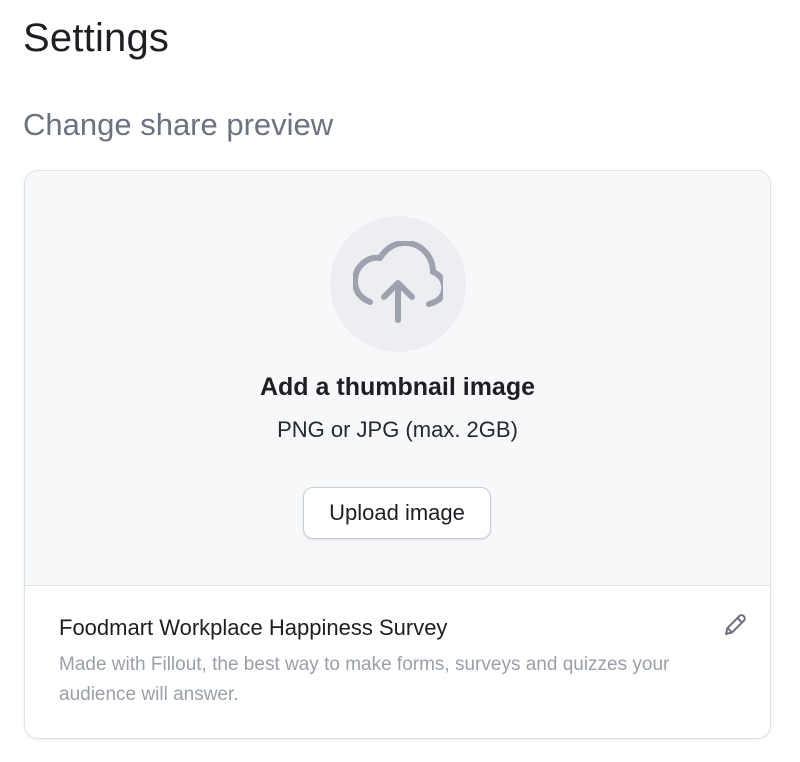 This screenshot has height=762, width=800. I want to click on edit-preview-button, so click(735, 627).